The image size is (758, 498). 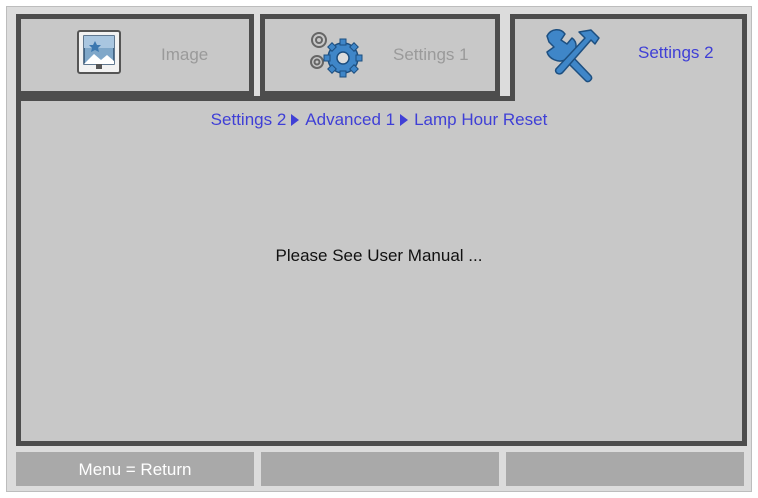 What do you see at coordinates (336, 57) in the screenshot?
I see `gears-icon` at bounding box center [336, 57].